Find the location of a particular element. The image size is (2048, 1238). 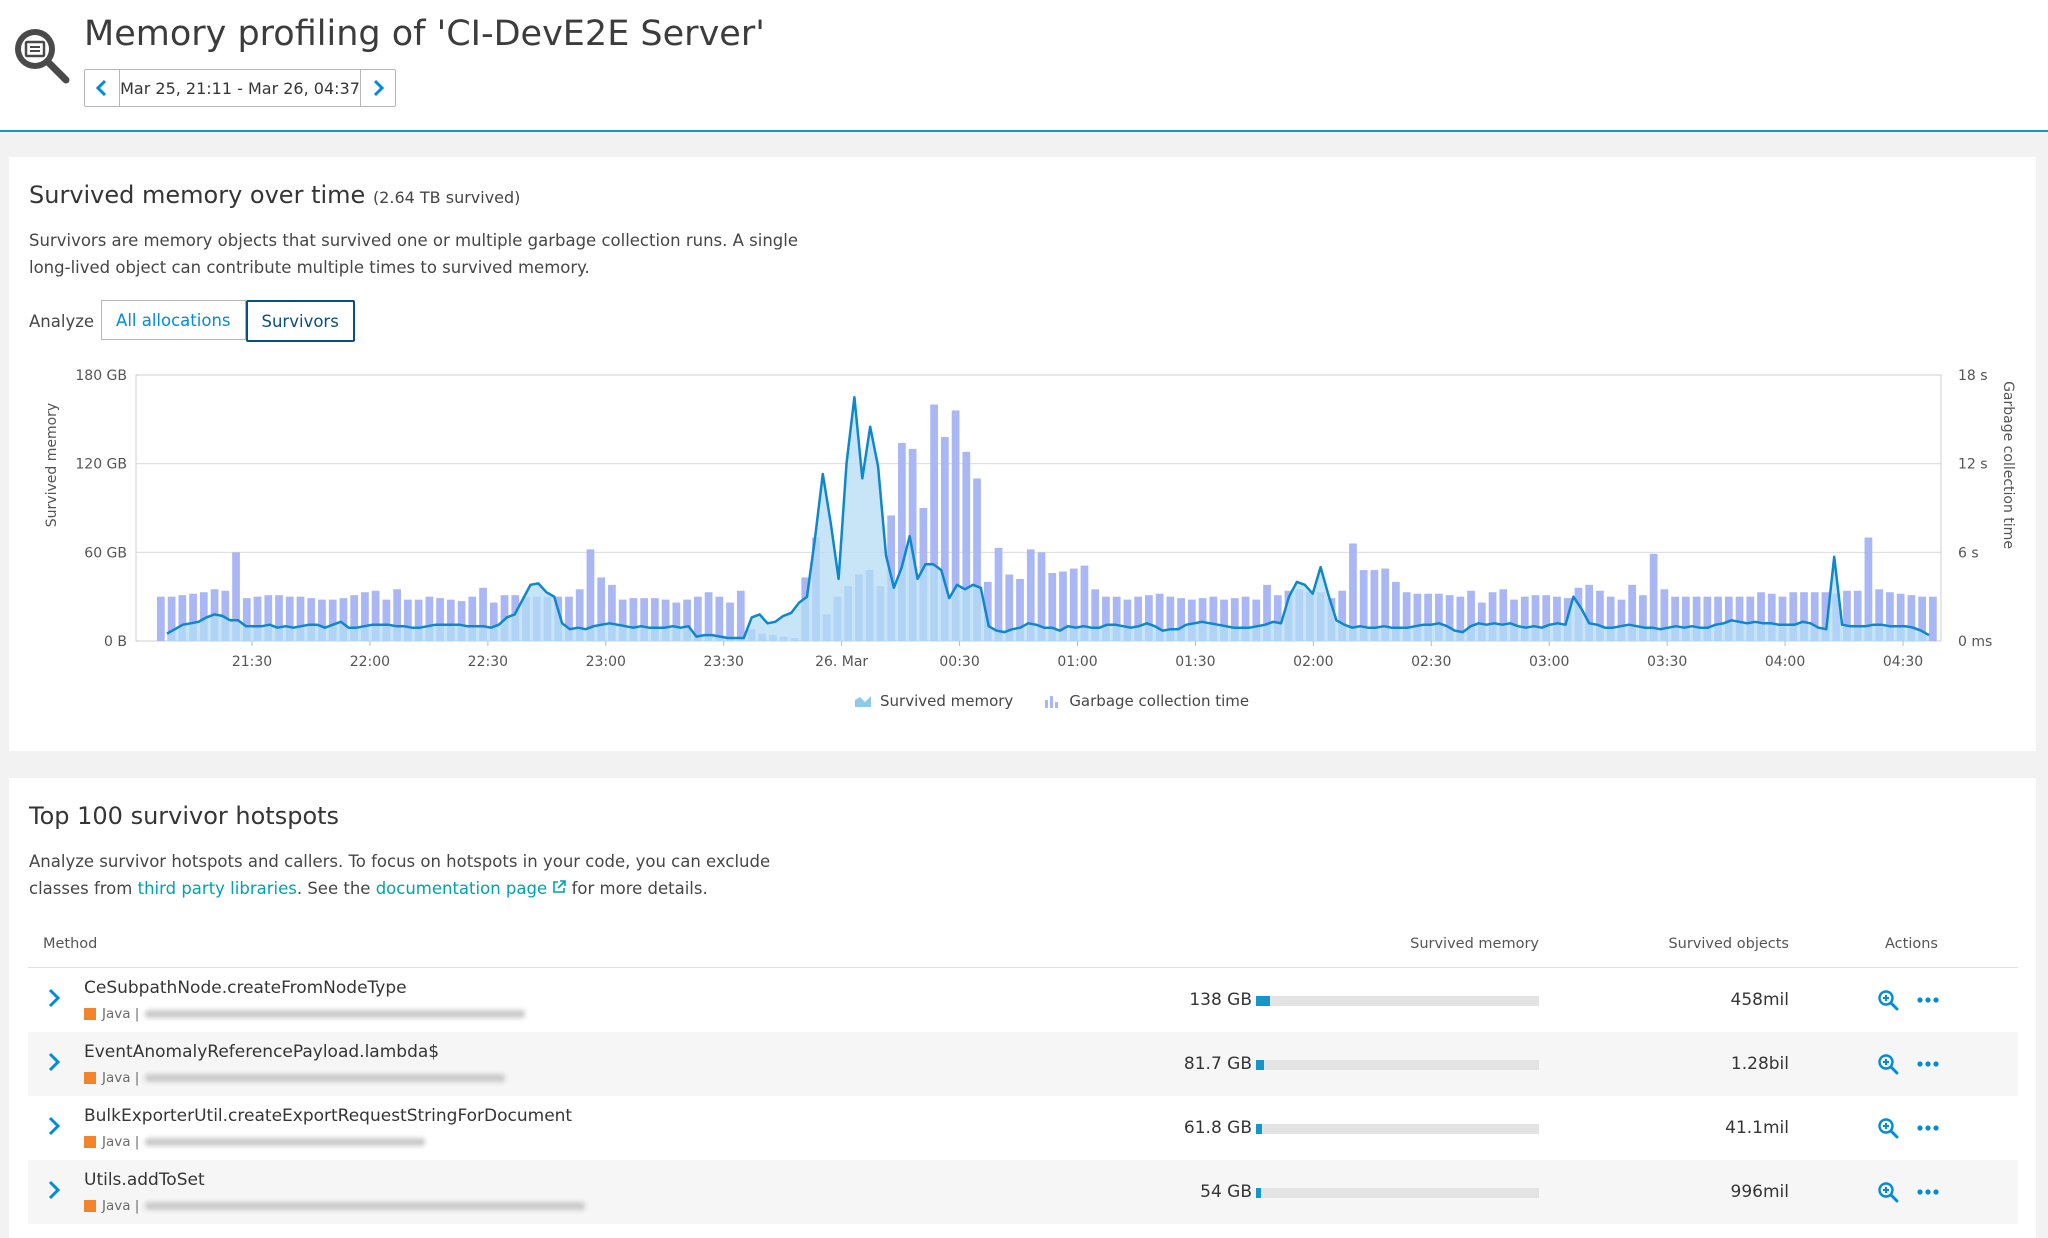

survived-total: (2.64 TB survived) is located at coordinates (446, 197).